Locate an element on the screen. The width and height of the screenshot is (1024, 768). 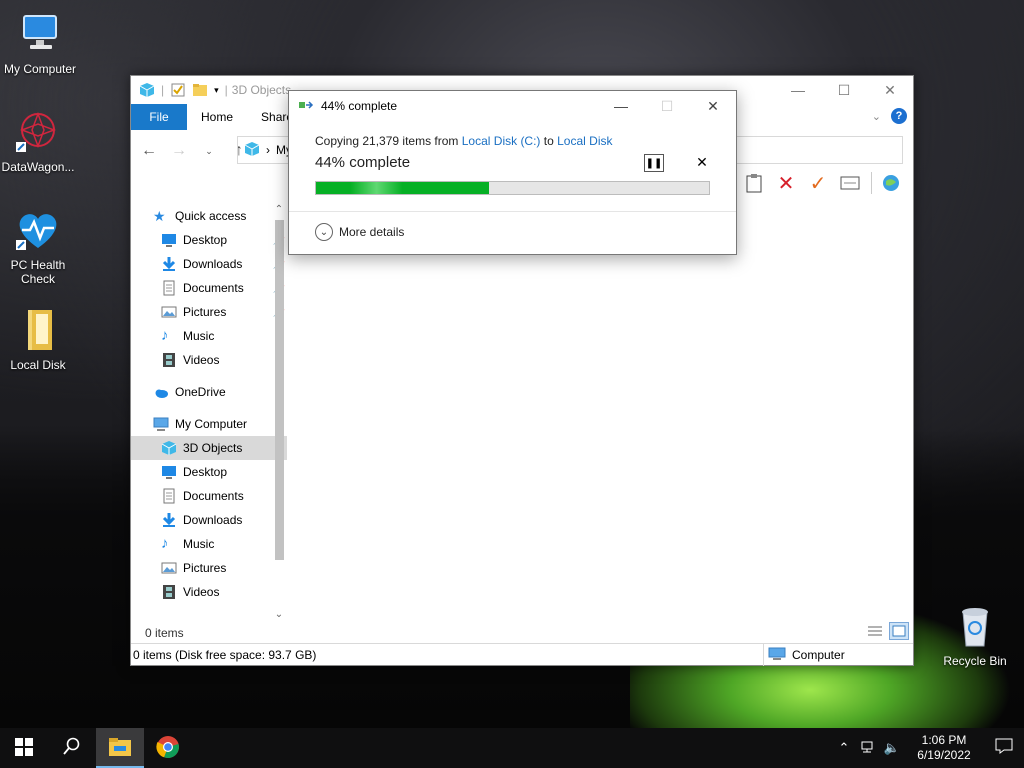
close-button: ✕ is located at coordinates (890, 90).